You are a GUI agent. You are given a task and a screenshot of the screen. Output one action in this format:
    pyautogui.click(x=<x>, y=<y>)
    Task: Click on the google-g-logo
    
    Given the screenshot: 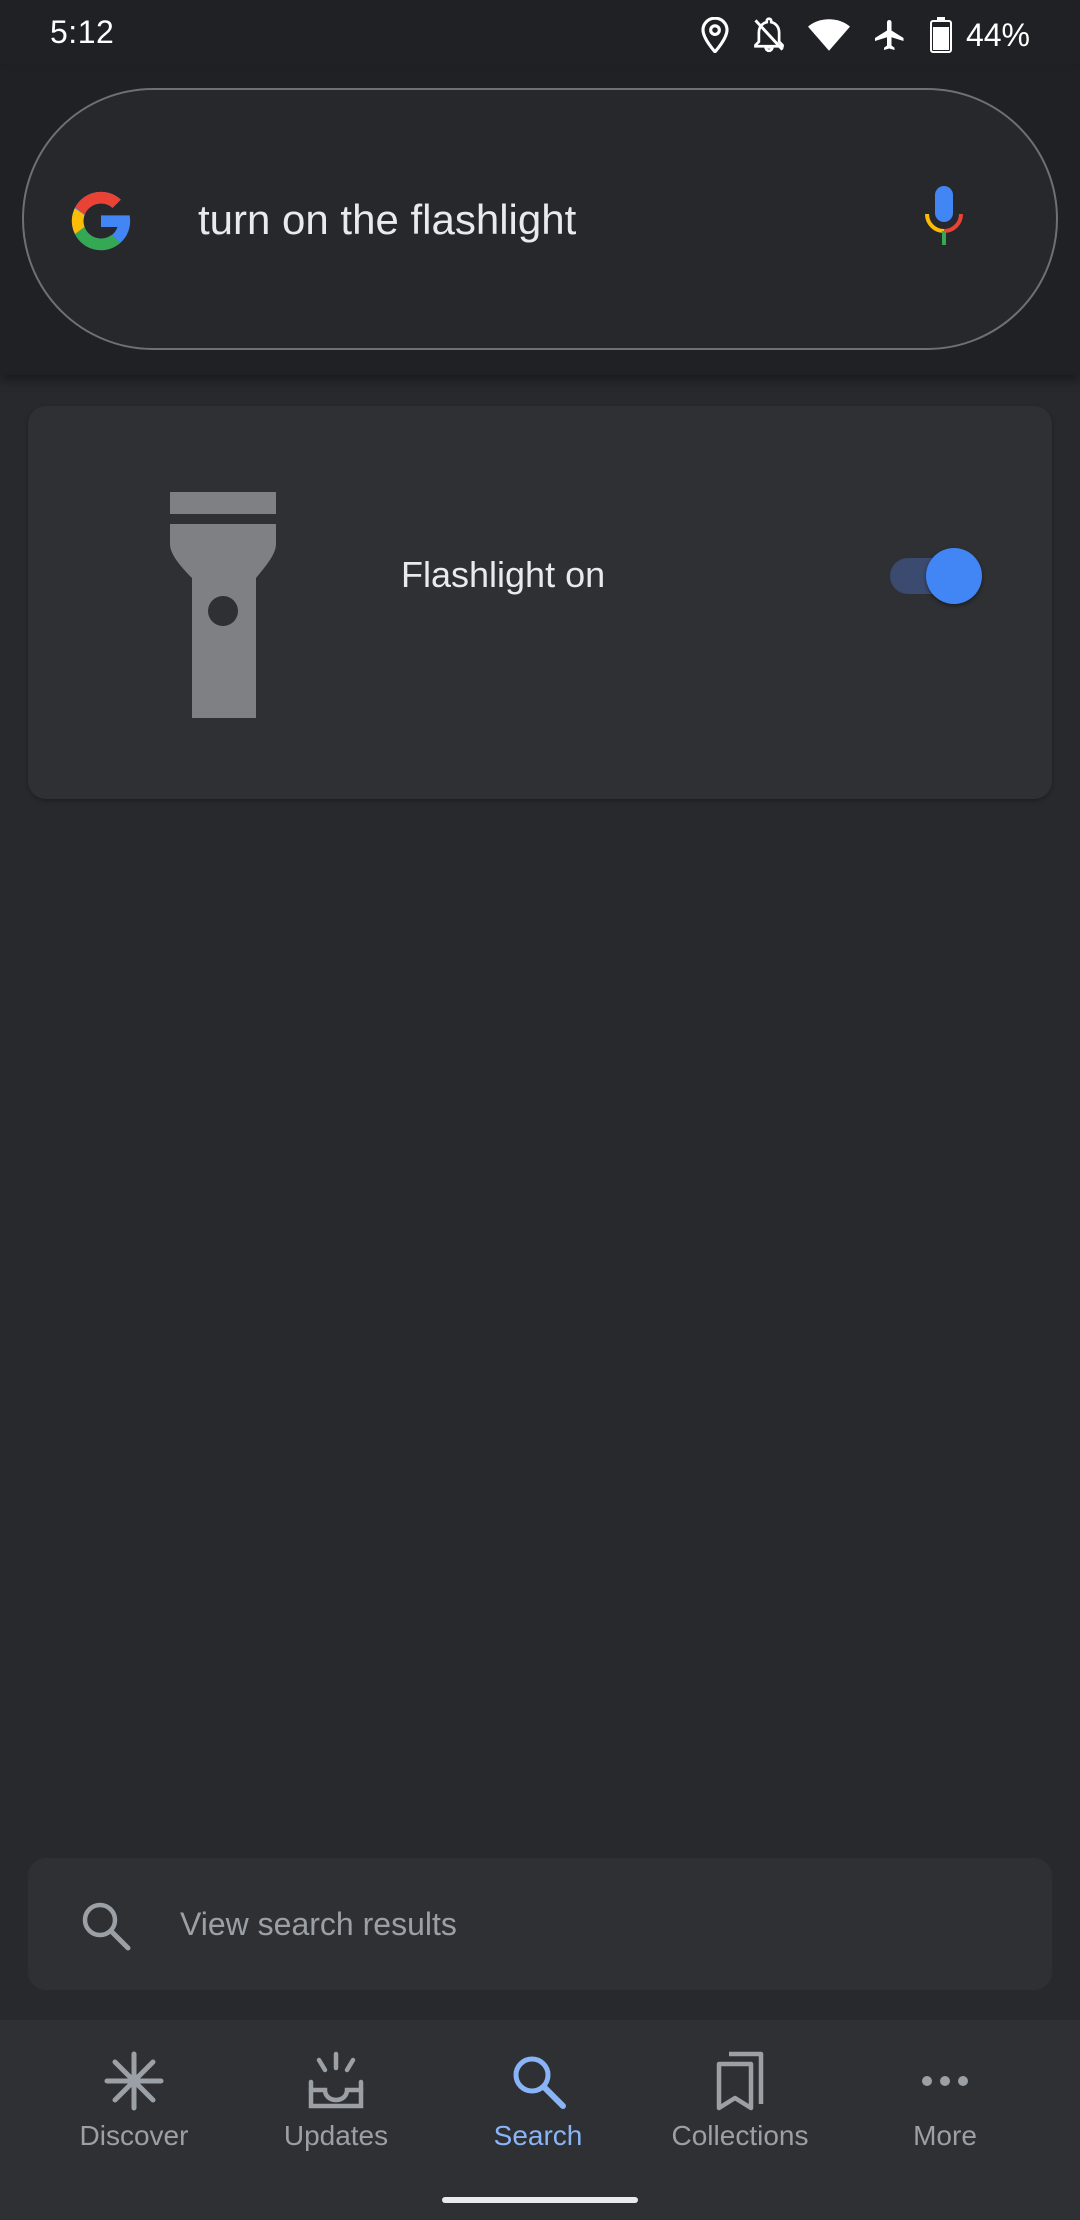 What is the action you would take?
    pyautogui.click(x=101, y=221)
    